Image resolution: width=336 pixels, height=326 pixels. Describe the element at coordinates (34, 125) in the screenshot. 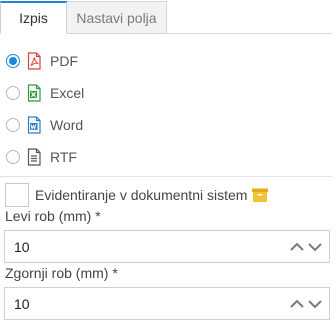

I see `word-file-icon` at that location.